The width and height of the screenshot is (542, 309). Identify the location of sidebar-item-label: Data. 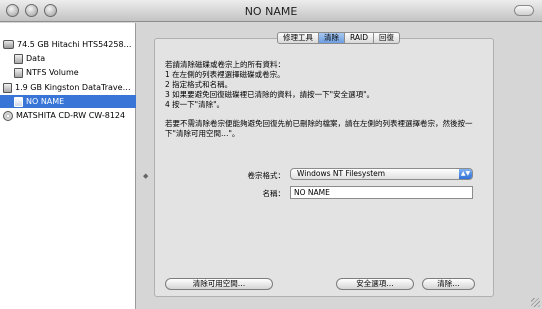
(36, 58).